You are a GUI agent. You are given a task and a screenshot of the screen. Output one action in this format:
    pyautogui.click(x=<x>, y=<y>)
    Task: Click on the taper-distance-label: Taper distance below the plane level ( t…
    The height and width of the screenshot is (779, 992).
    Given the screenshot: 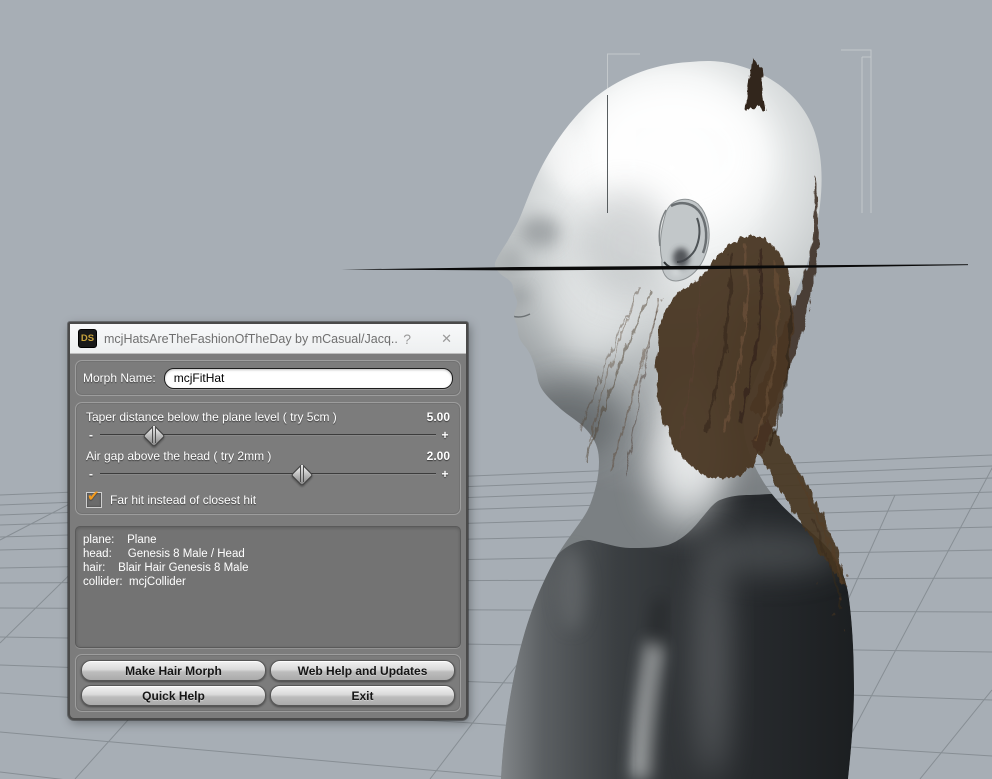 What is the action you would take?
    pyautogui.click(x=211, y=417)
    